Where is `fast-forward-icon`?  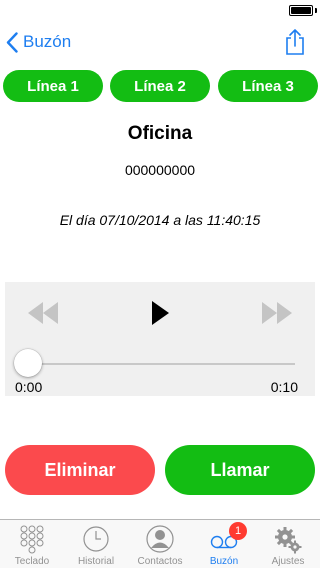 fast-forward-icon is located at coordinates (277, 313).